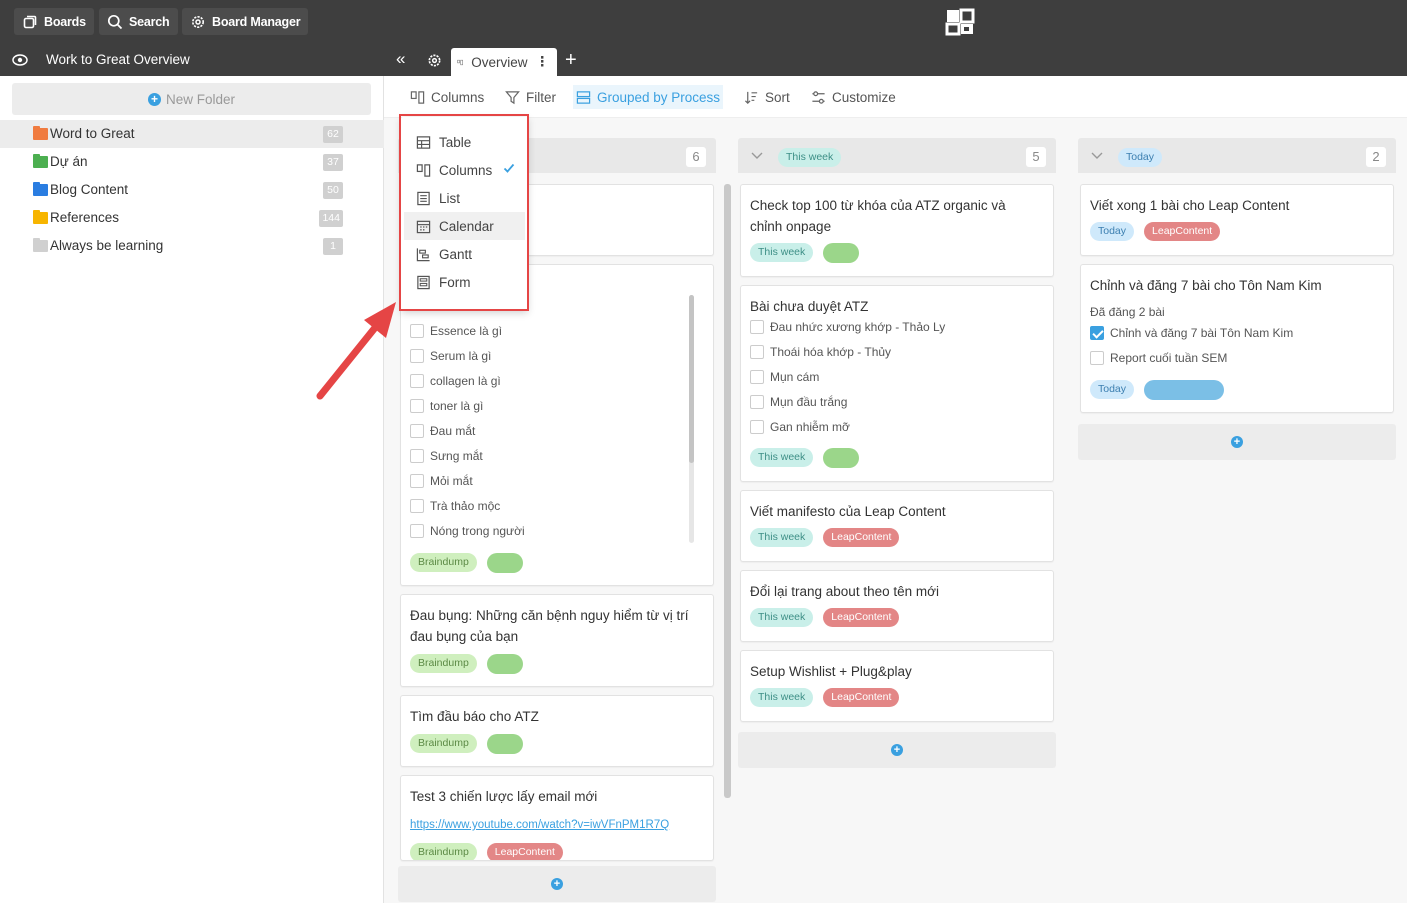  What do you see at coordinates (441, 481) in the screenshot?
I see `checklist-item: Mỏi mắt` at bounding box center [441, 481].